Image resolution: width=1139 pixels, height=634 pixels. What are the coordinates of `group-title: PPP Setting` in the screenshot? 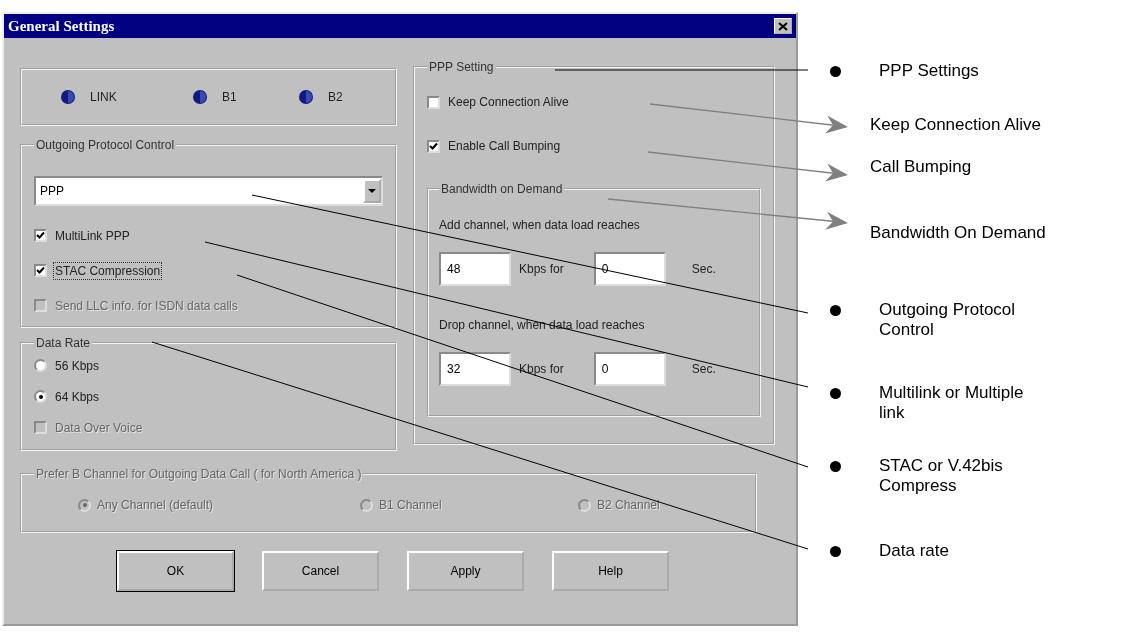 It's located at (461, 67).